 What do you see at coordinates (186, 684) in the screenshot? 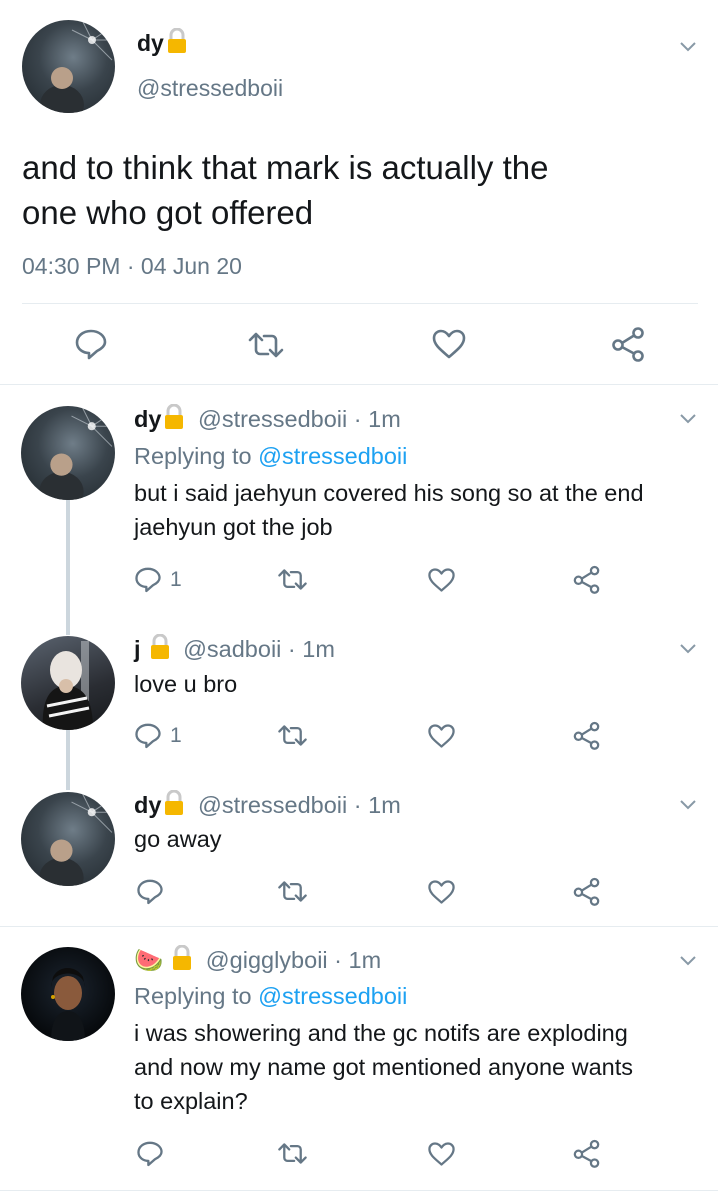
I see `tweet-text-line: love u bro` at bounding box center [186, 684].